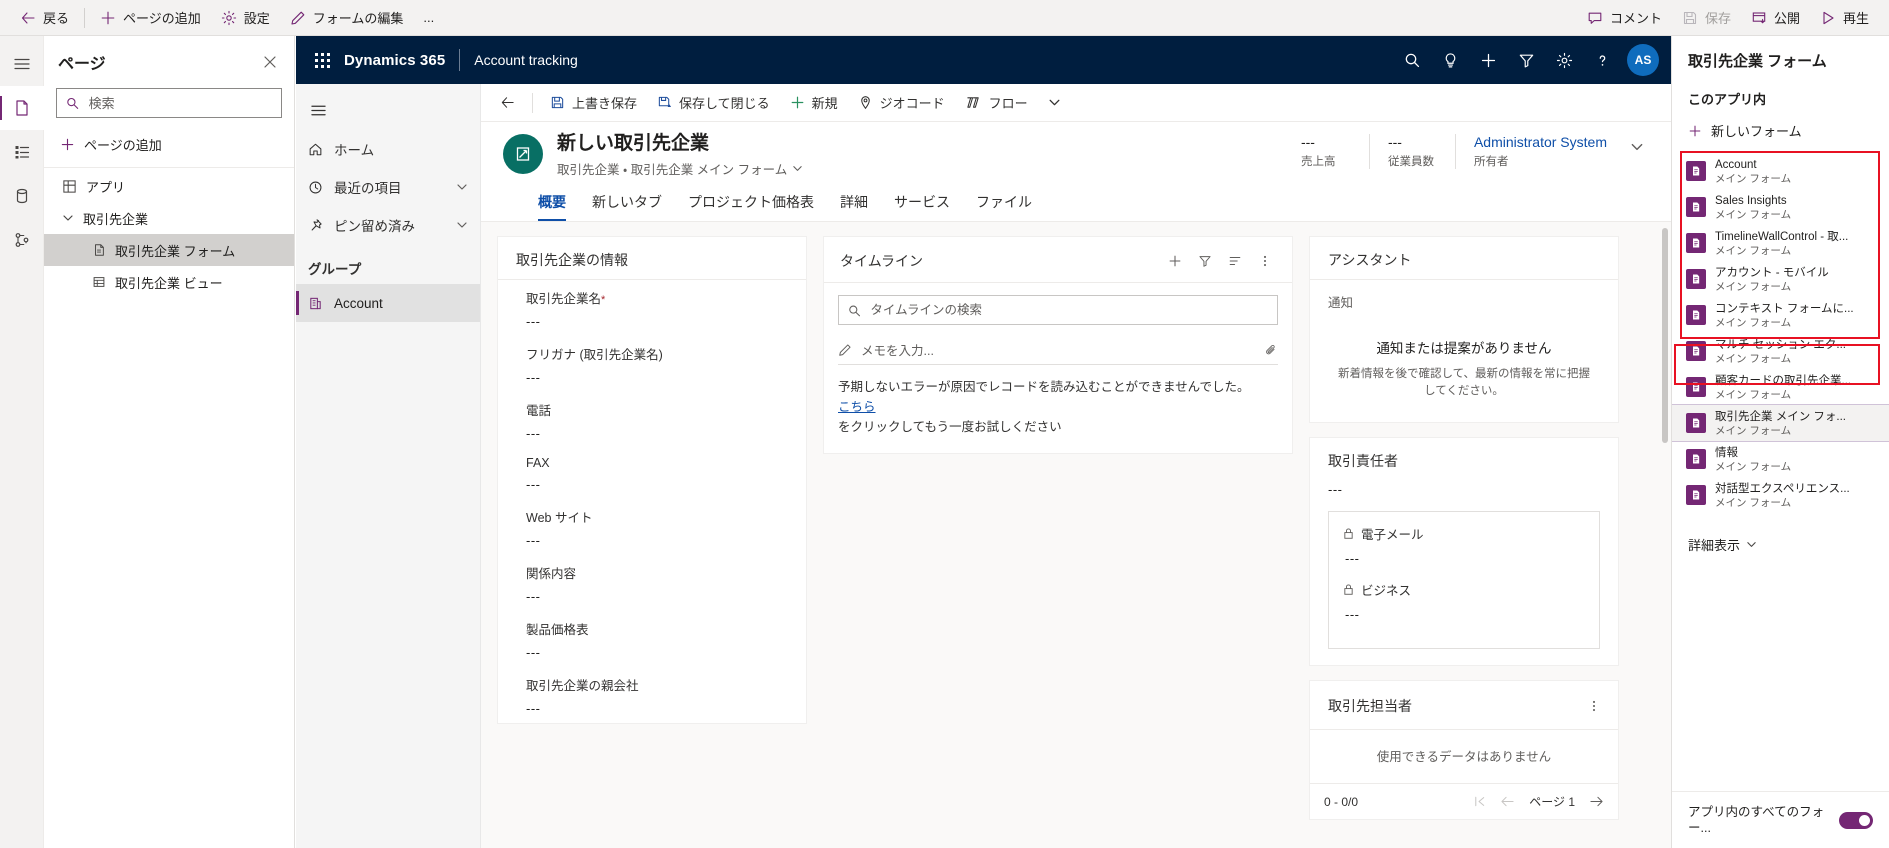 The image size is (1889, 848). Describe the element at coordinates (1780, 243) in the screenshot. I see `form-list-item: TimelineWallControl - 取... メイン フォーム` at that location.